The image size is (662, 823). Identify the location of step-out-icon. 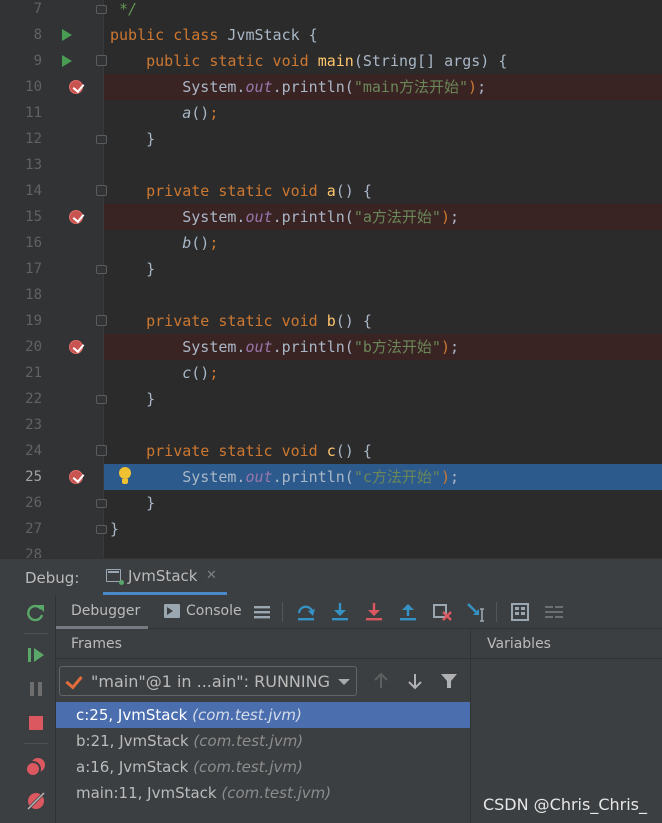
(408, 612).